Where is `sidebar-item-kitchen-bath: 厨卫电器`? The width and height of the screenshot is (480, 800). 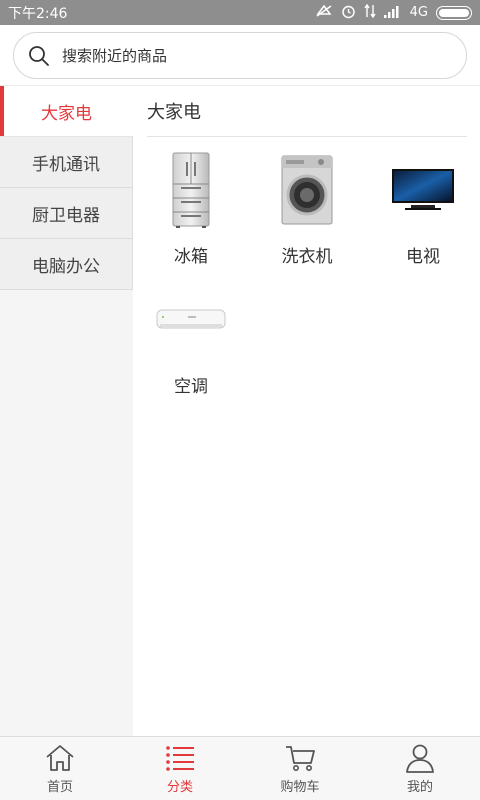 sidebar-item-kitchen-bath: 厨卫电器 is located at coordinates (66, 213).